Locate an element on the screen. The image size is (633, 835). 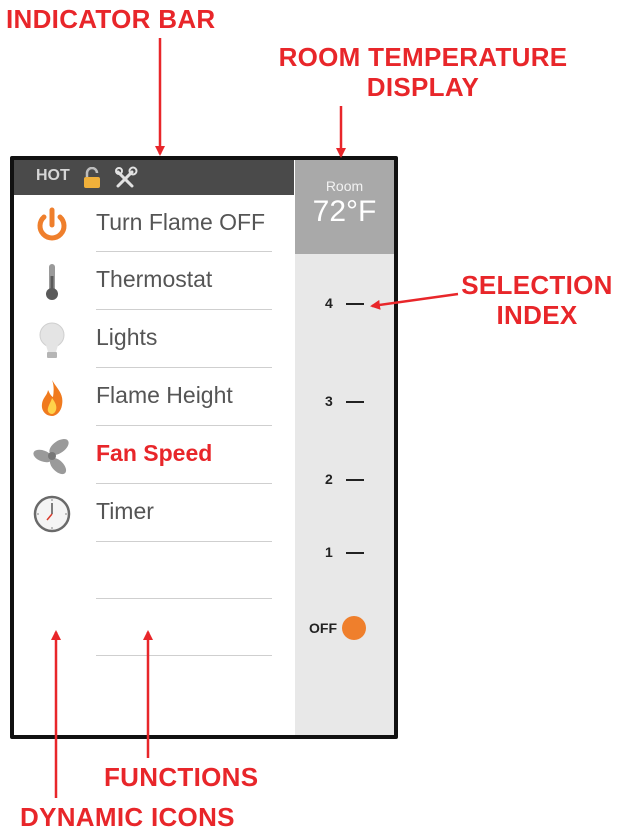
arrow-selection-index is located at coordinates (414, 301).